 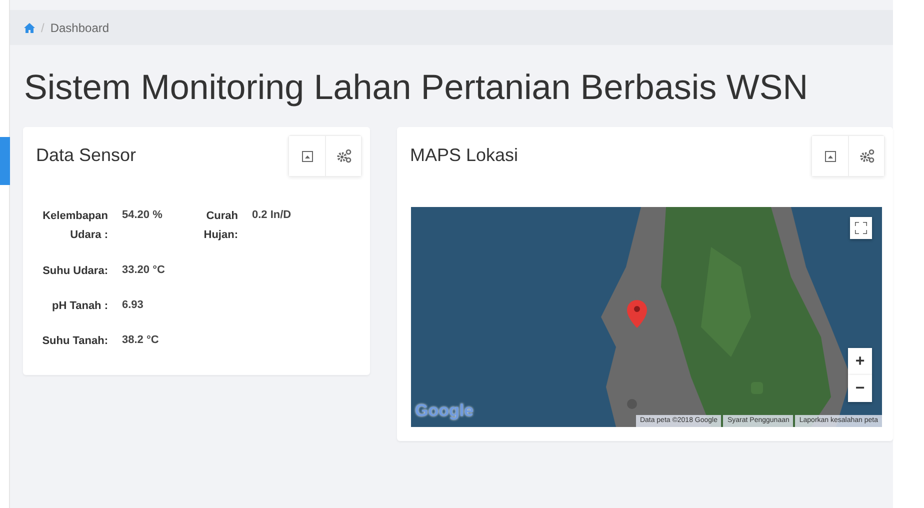 I want to click on sensor-label: pH Tanah :, so click(x=79, y=306).